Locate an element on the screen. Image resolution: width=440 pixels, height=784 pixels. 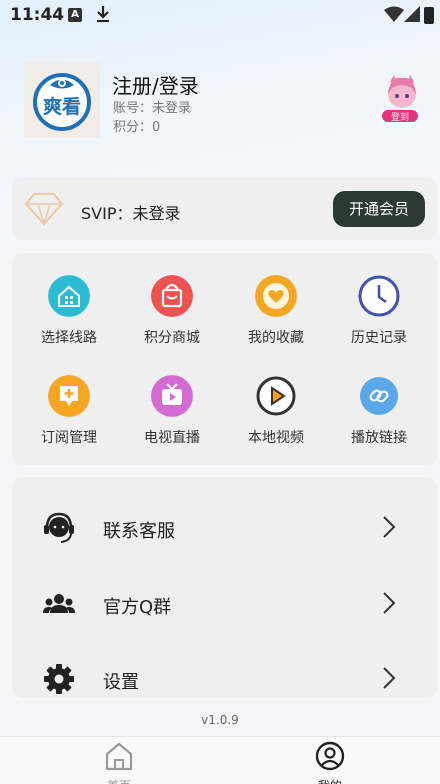
bottom-tab-bar: 首页 我的 is located at coordinates (220, 760).